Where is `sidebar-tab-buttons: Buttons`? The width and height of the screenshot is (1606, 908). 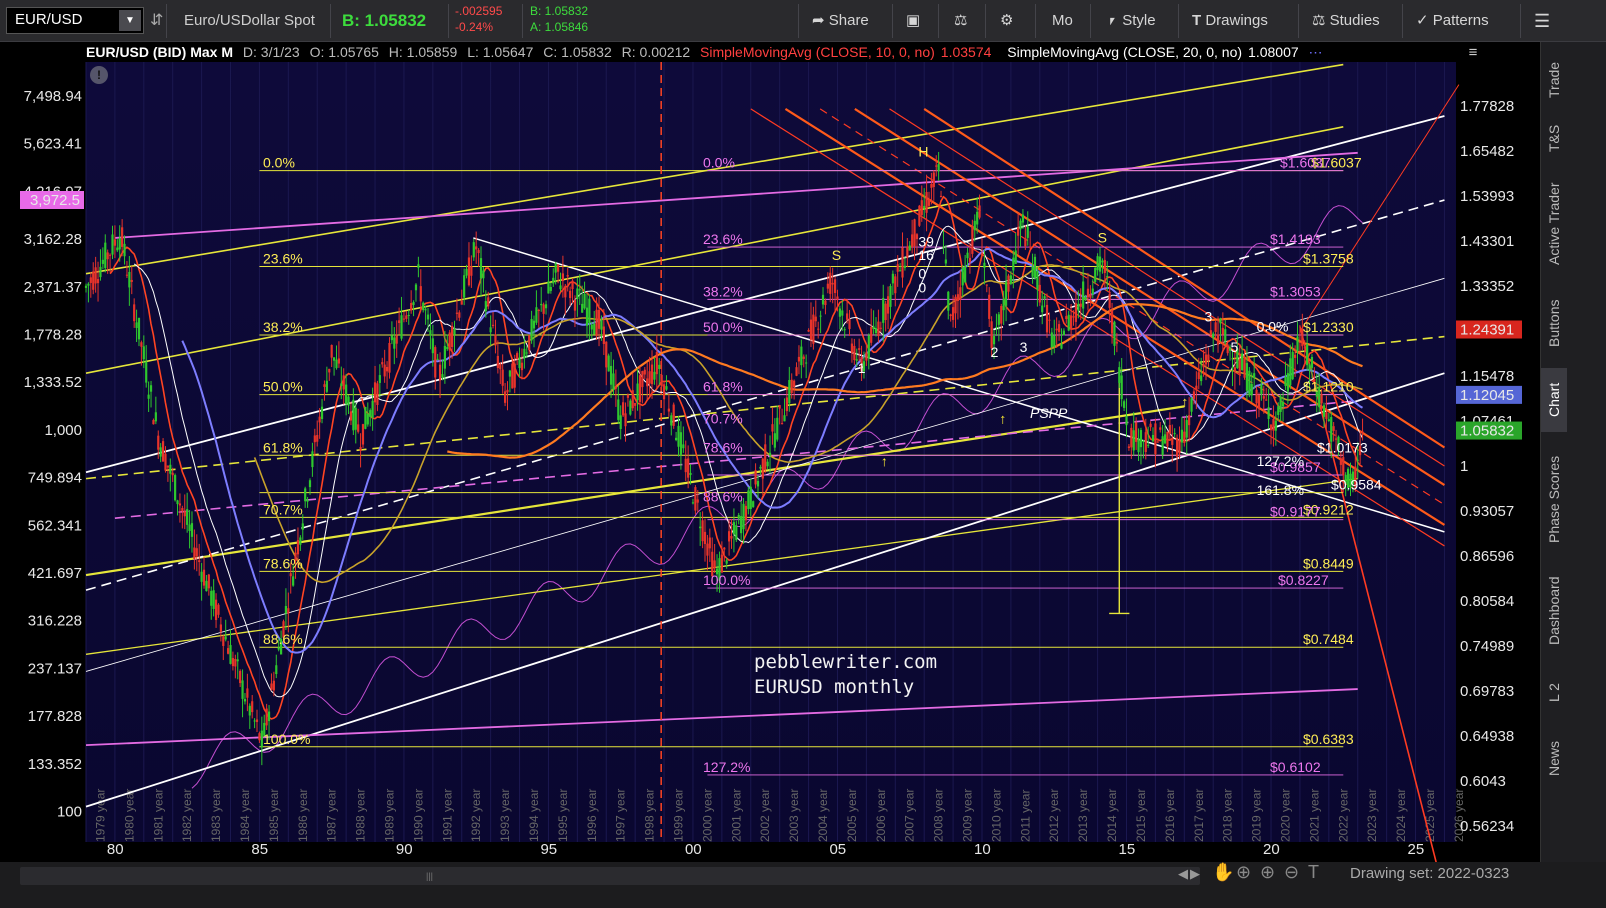 sidebar-tab-buttons: Buttons is located at coordinates (1554, 323).